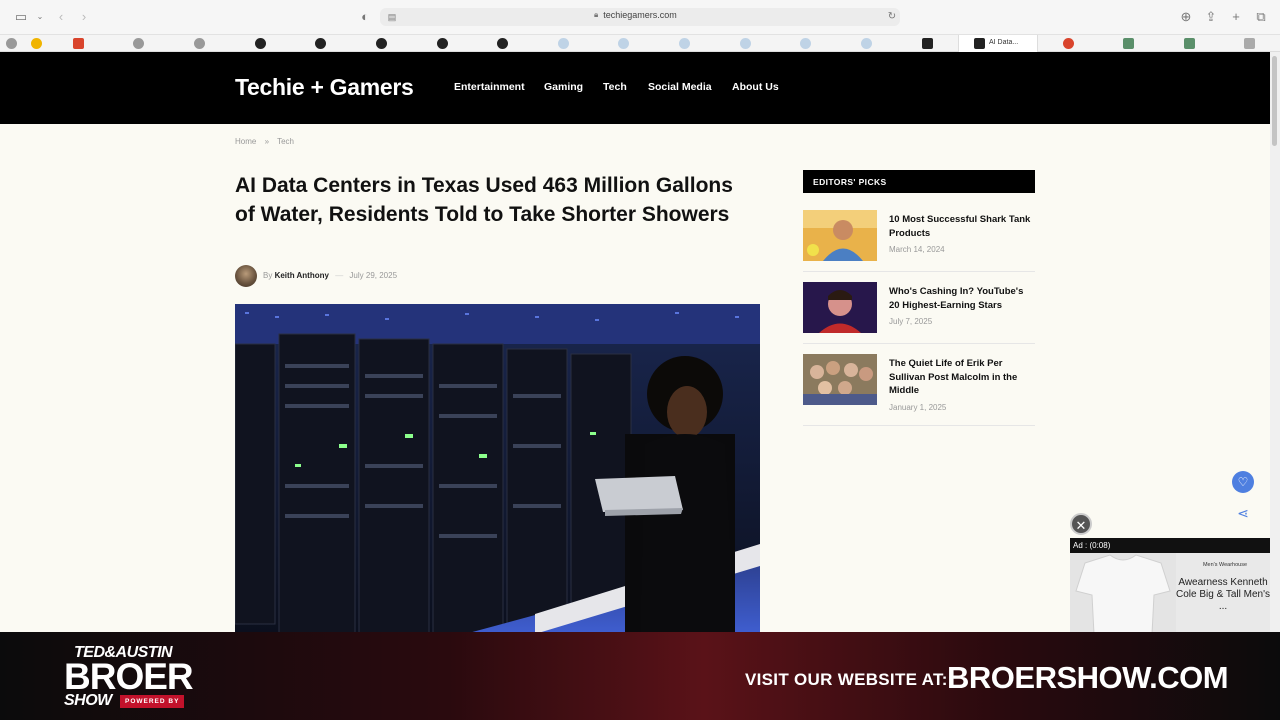 This screenshot has width=1280, height=720. I want to click on share-icon: ⋖, so click(1243, 513).